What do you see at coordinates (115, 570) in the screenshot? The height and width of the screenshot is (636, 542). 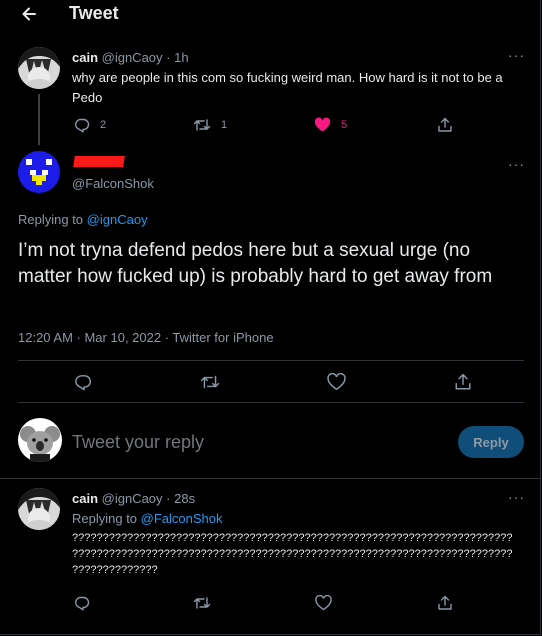 I see `reply-text-line: ??????????????` at bounding box center [115, 570].